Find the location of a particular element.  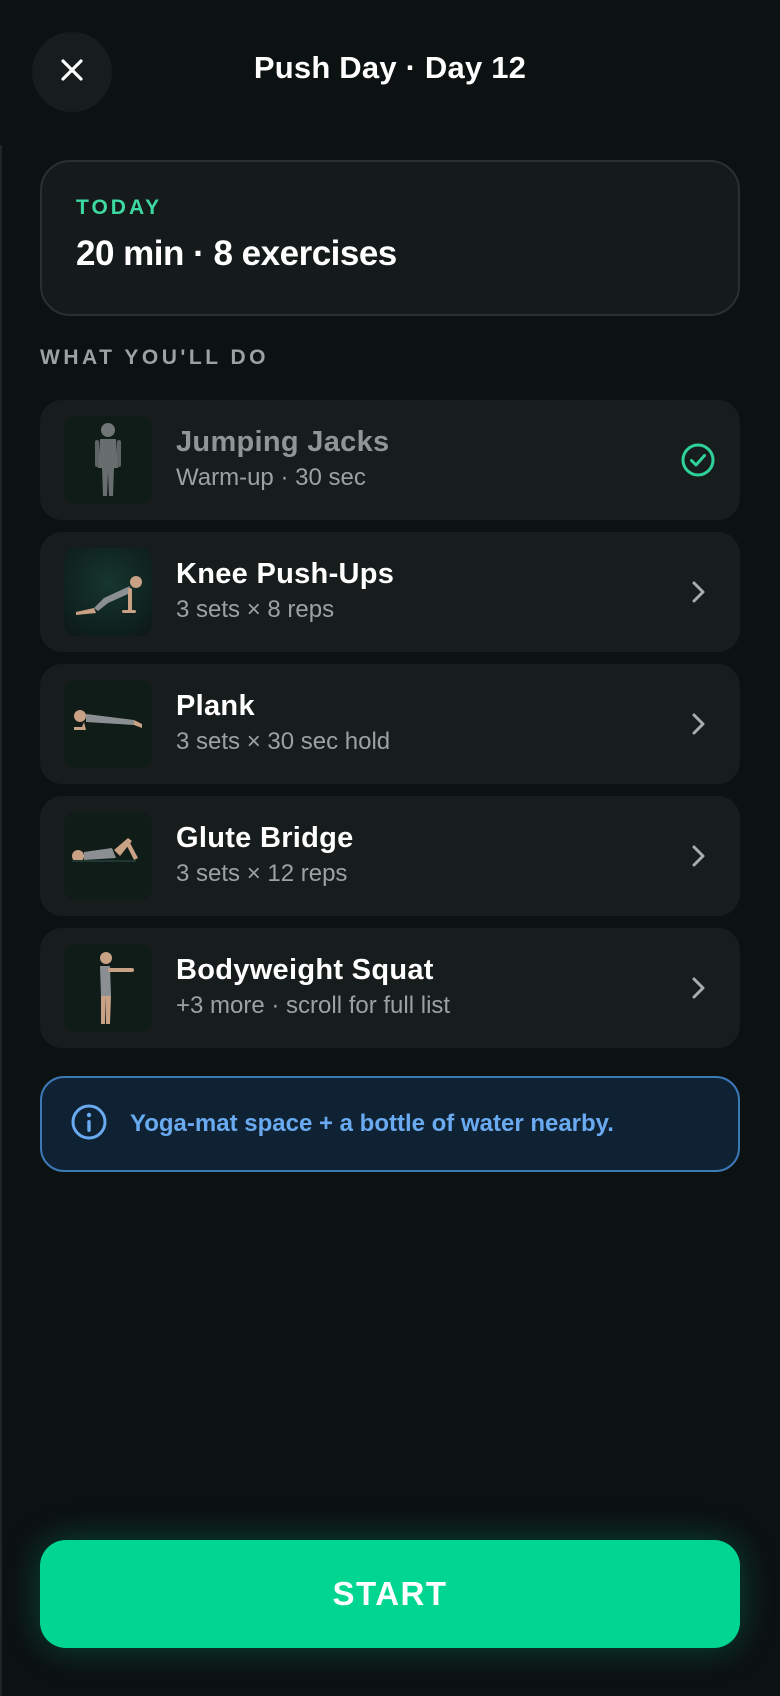

left-divider is located at coordinates (1, 920).